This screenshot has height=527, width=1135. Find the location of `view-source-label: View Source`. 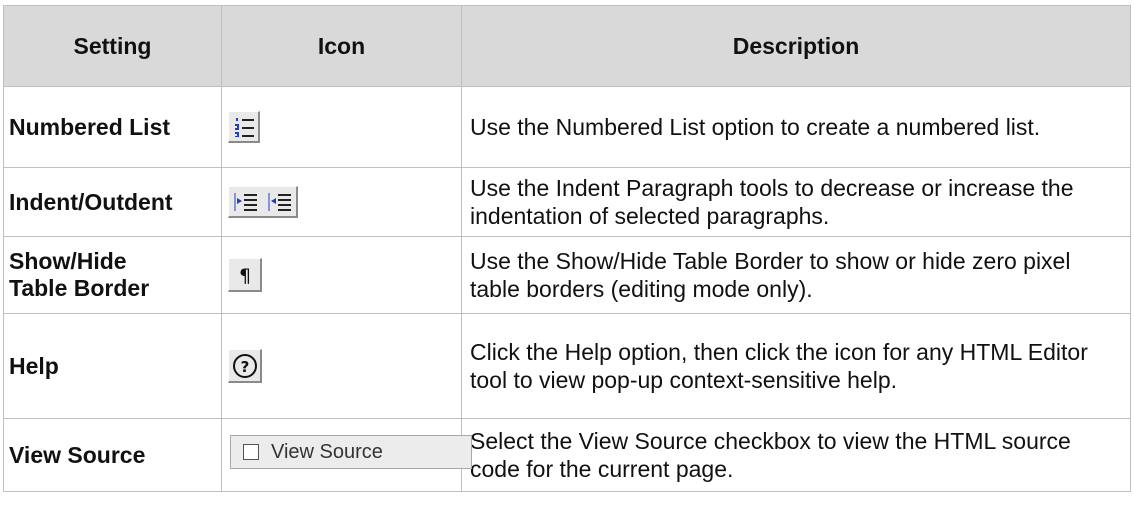

view-source-label: View Source is located at coordinates (327, 452).